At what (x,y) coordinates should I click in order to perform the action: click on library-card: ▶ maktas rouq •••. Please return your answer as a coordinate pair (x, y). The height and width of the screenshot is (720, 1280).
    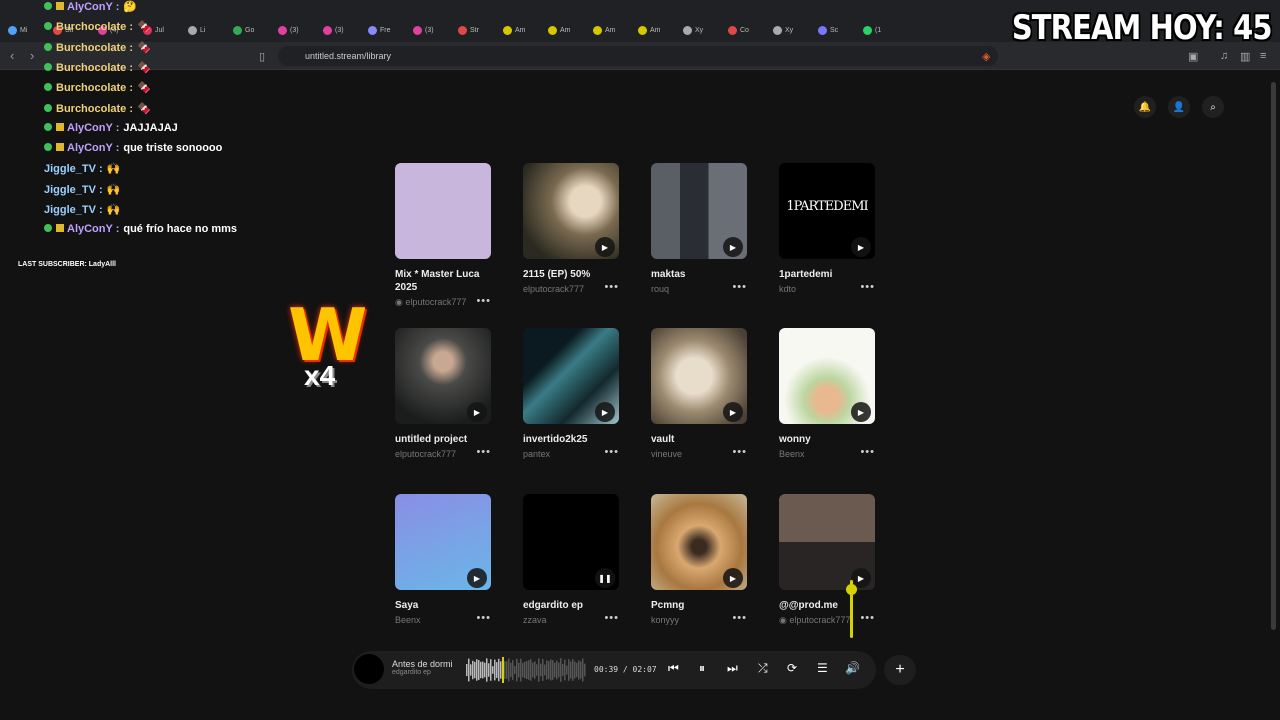
    Looking at the image, I should click on (706, 228).